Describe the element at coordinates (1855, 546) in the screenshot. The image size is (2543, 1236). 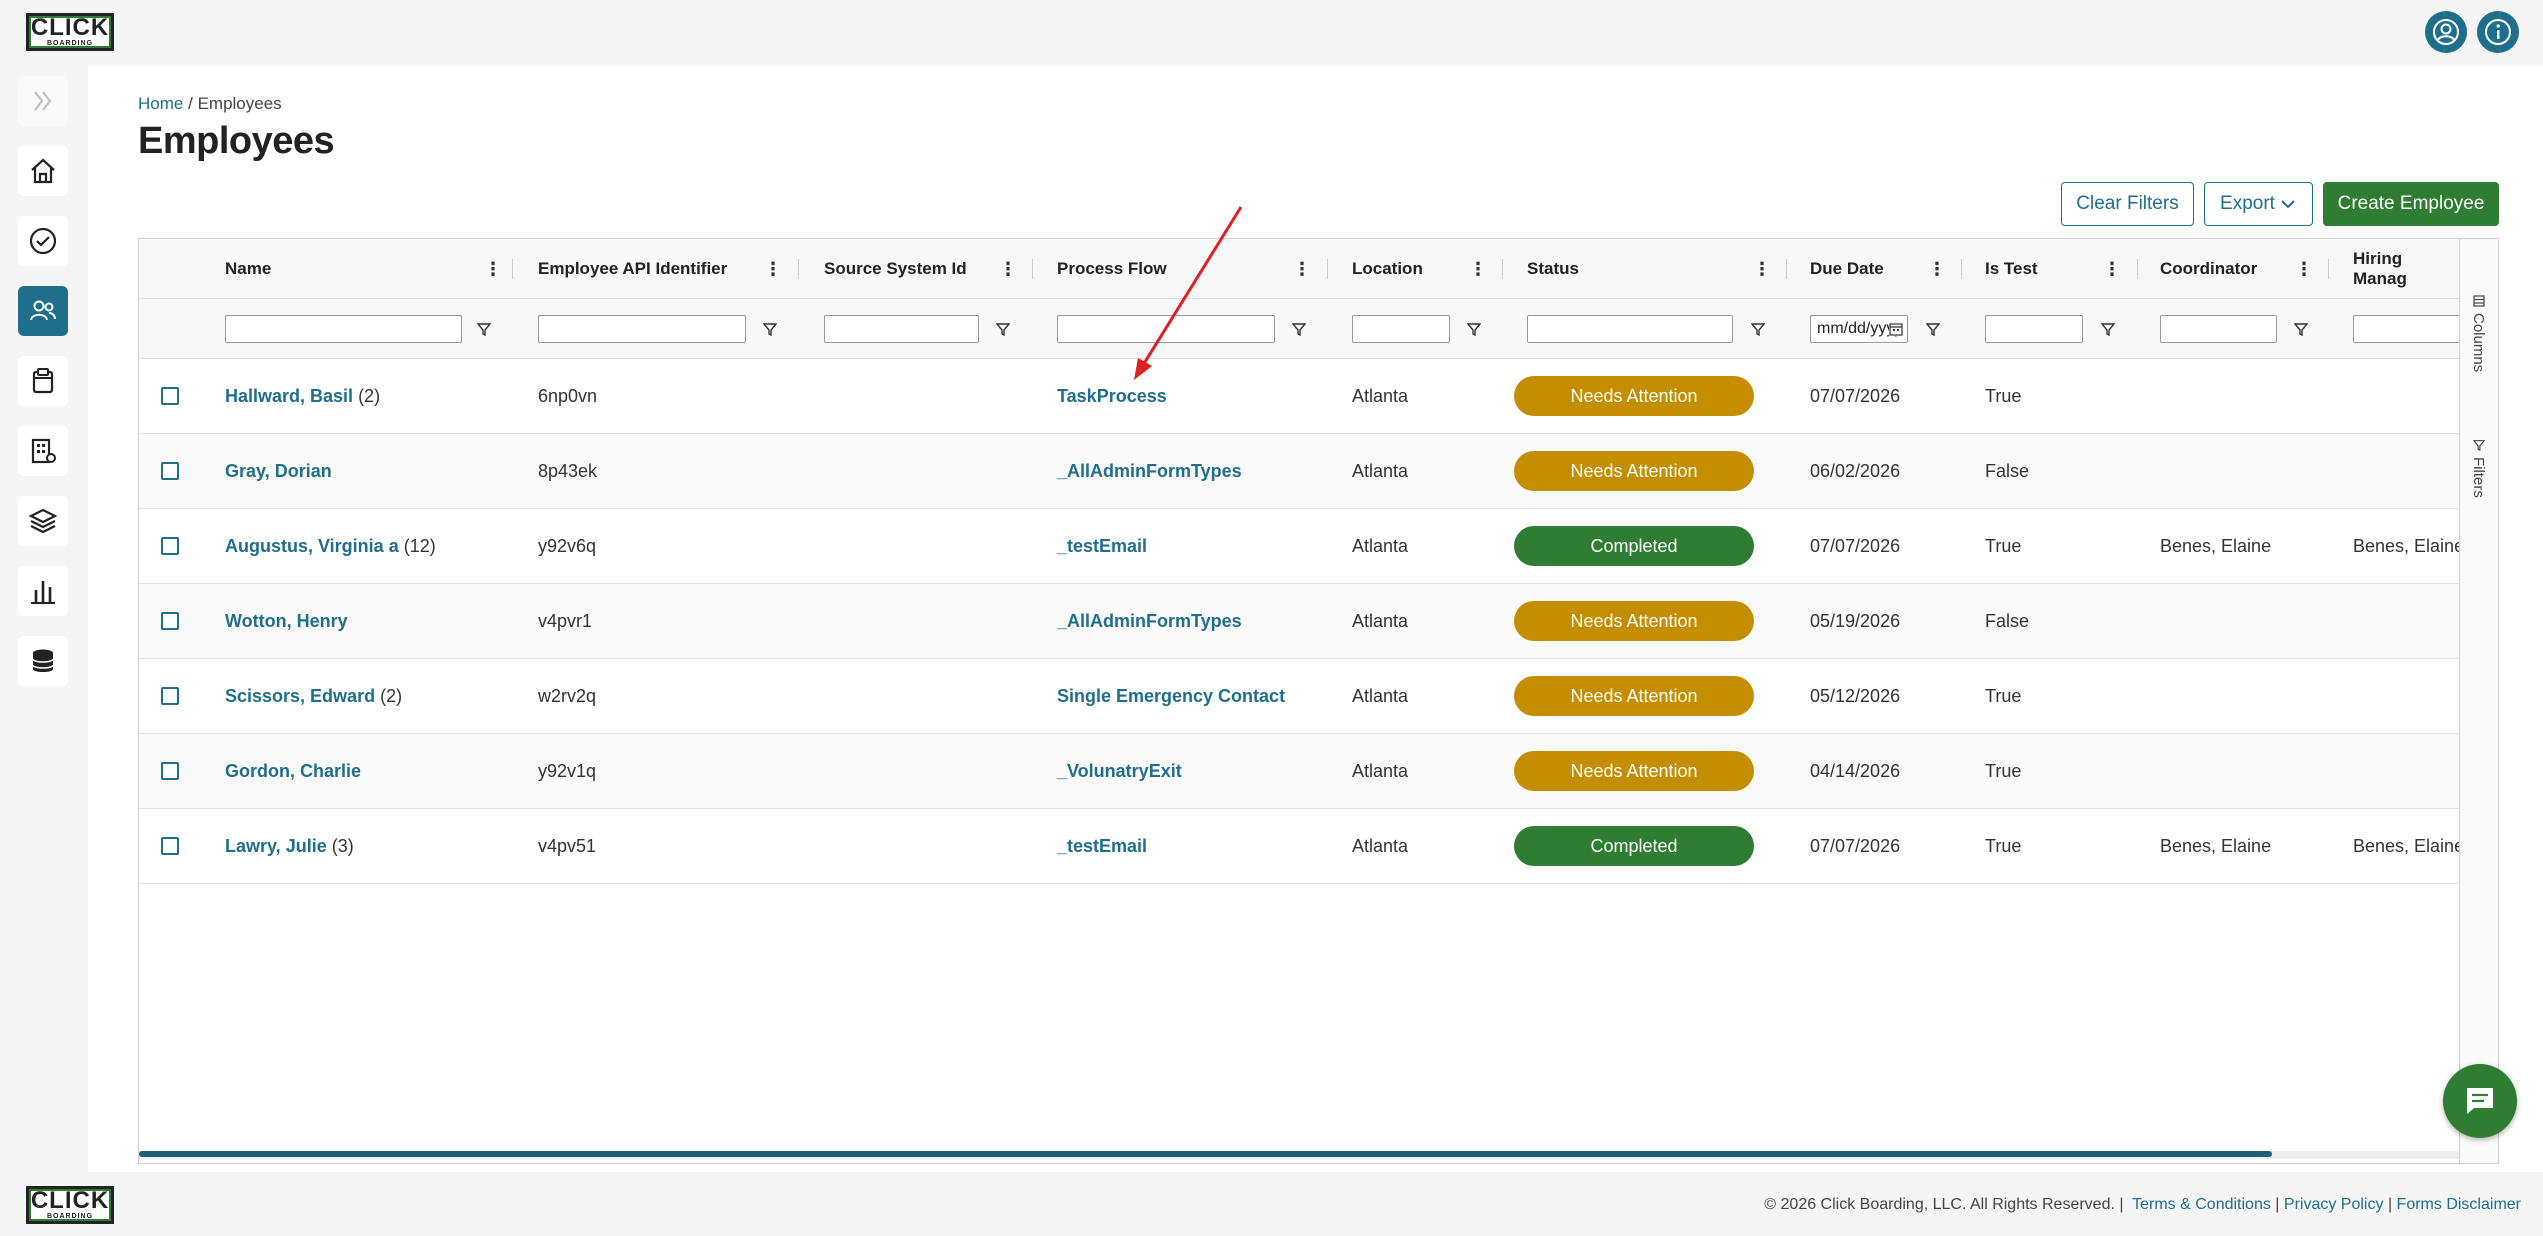
I see `cell-due-date: 07/07/2026` at that location.